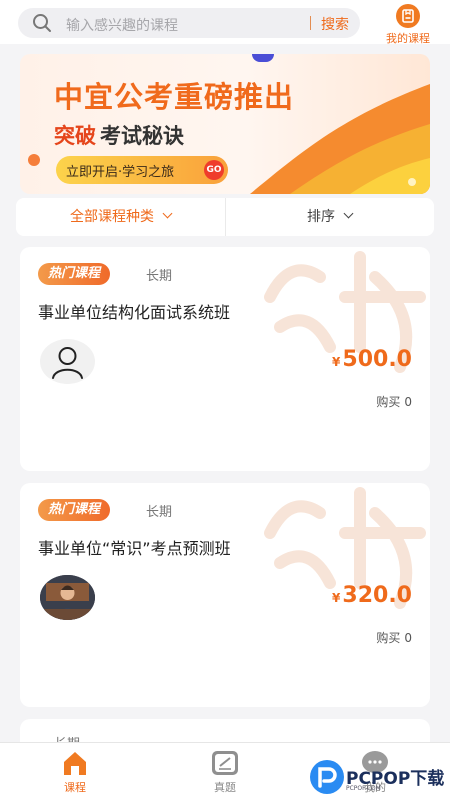  I want to click on banner-subtitle: 考试秘诀, so click(142, 136).